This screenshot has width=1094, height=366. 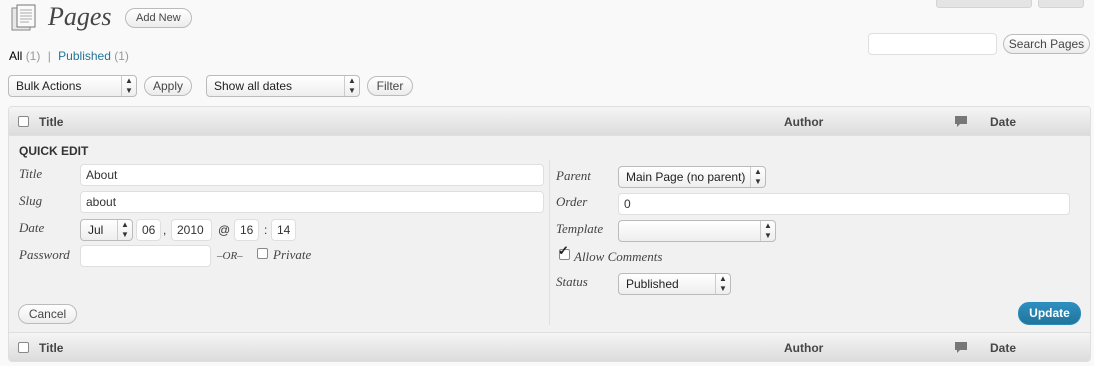 I want to click on cancel-button: Cancel, so click(x=47, y=314).